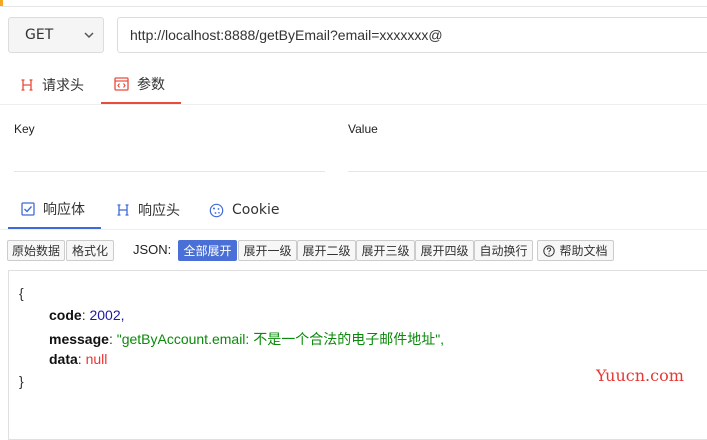  Describe the element at coordinates (89, 35) in the screenshot. I see `chevron-down-icon` at that location.